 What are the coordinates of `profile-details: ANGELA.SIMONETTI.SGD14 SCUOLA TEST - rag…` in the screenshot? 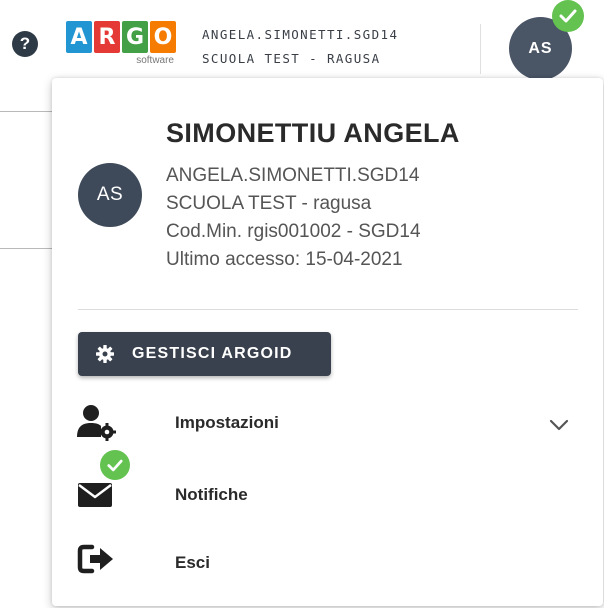 It's located at (293, 218).